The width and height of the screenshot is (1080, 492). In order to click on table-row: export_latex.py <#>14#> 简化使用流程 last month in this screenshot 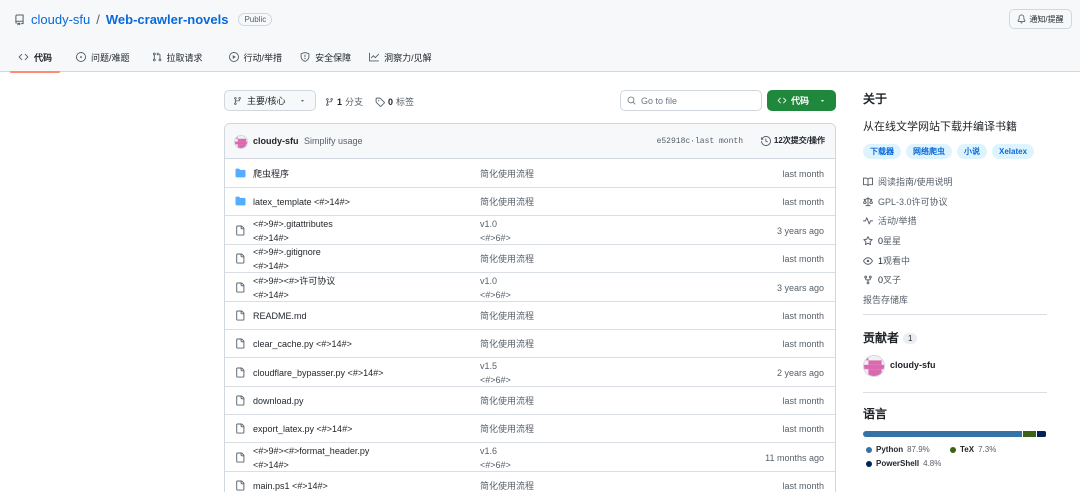, I will do `click(530, 429)`.